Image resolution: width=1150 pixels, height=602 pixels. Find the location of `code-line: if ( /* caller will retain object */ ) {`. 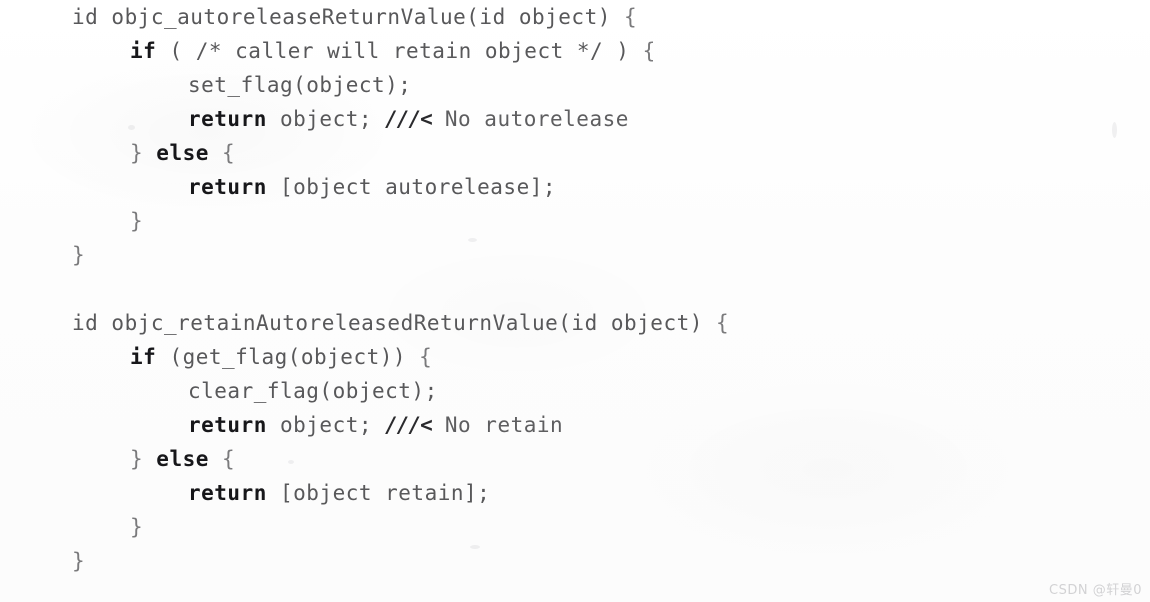

code-line: if ( /* caller will retain object */ ) { is located at coordinates (575, 51).